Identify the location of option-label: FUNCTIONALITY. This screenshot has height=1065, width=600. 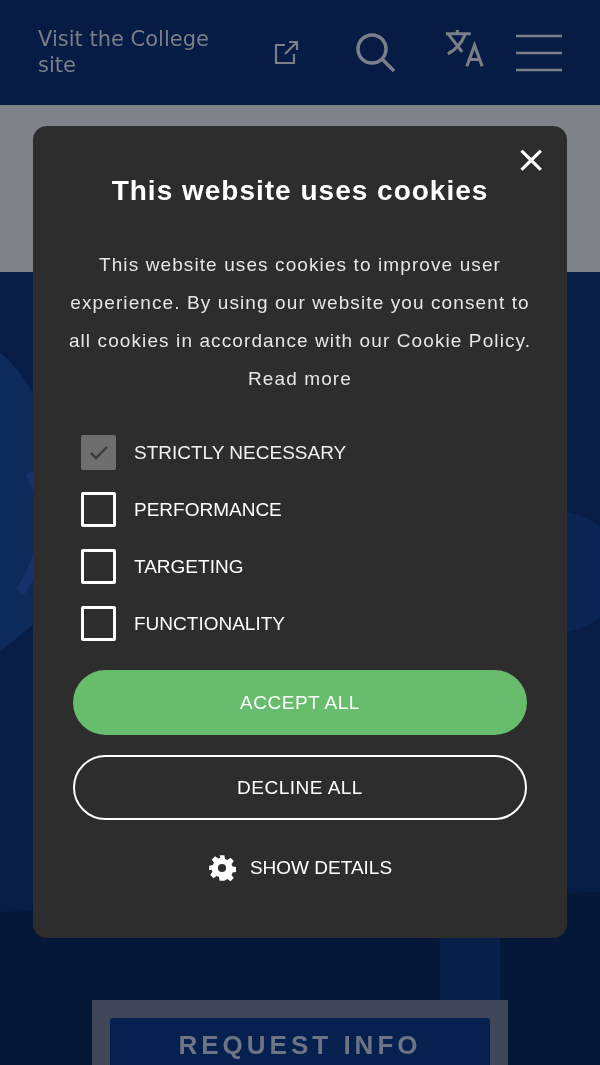
(209, 623).